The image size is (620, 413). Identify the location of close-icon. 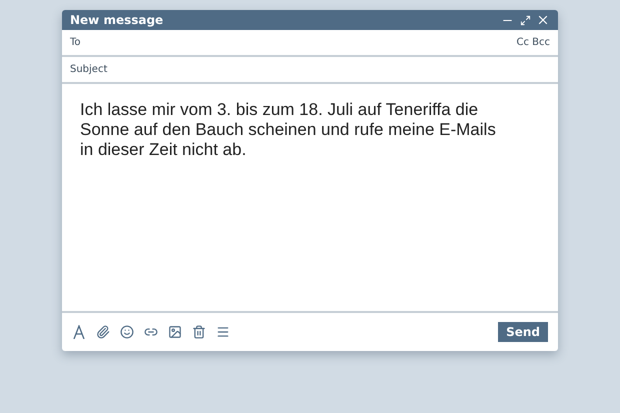
(543, 20).